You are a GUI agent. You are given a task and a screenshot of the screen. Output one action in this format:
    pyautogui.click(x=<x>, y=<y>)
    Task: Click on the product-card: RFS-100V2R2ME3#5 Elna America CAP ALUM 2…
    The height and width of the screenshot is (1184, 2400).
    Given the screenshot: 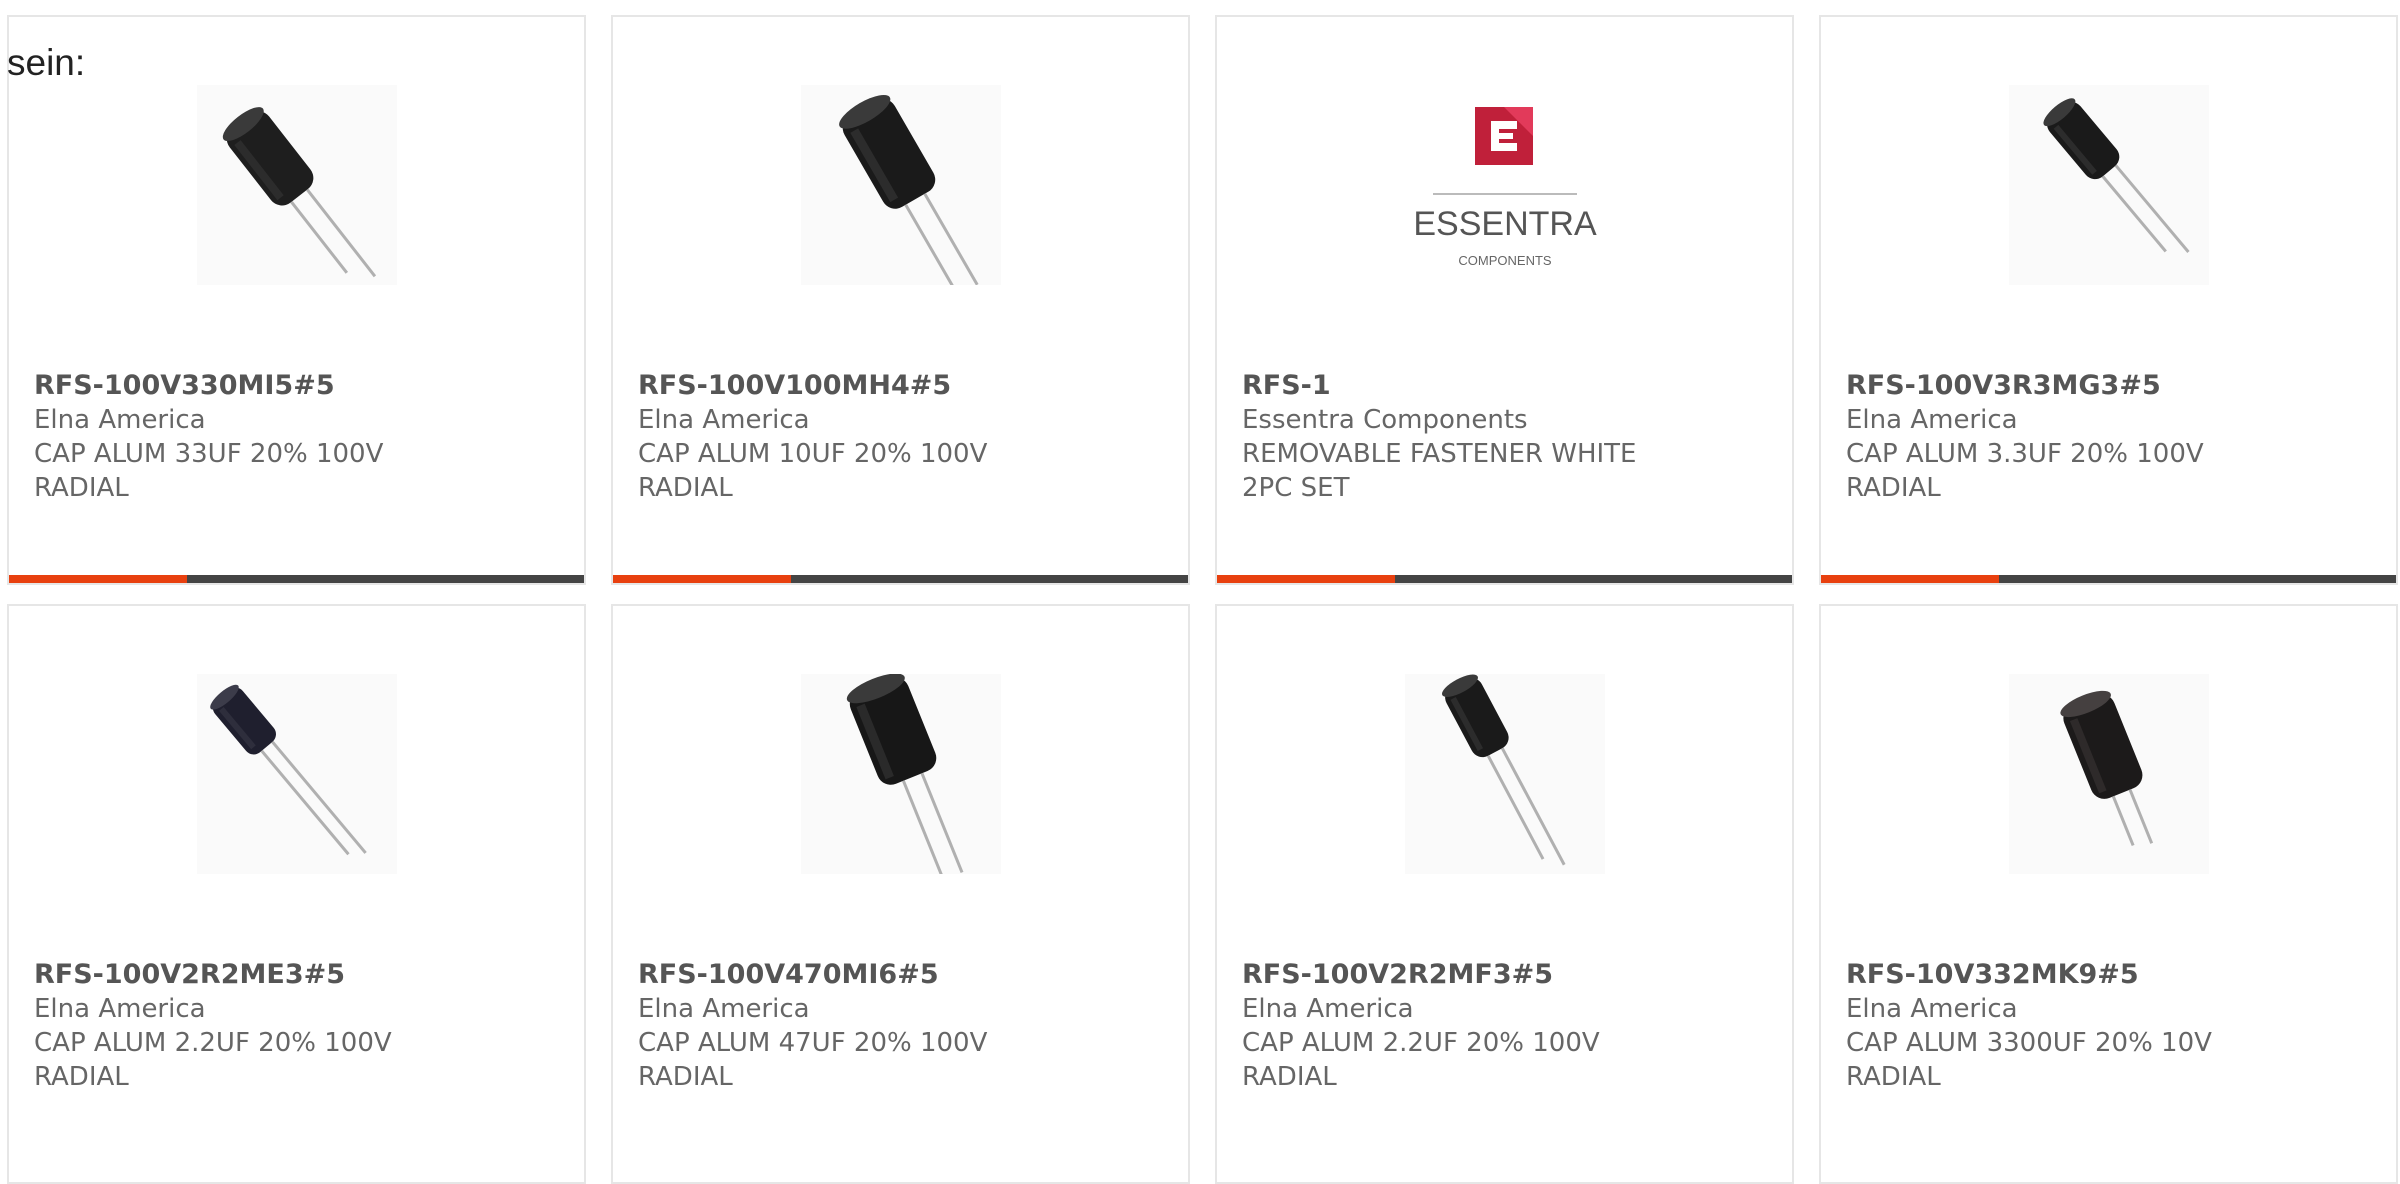 What is the action you would take?
    pyautogui.click(x=296, y=894)
    